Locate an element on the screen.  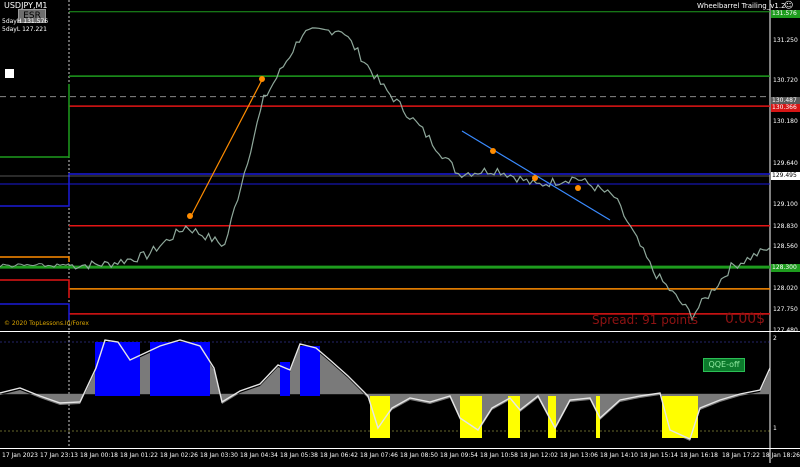
time-tick: 18 Jan 15:14 is located at coordinates (659, 455).